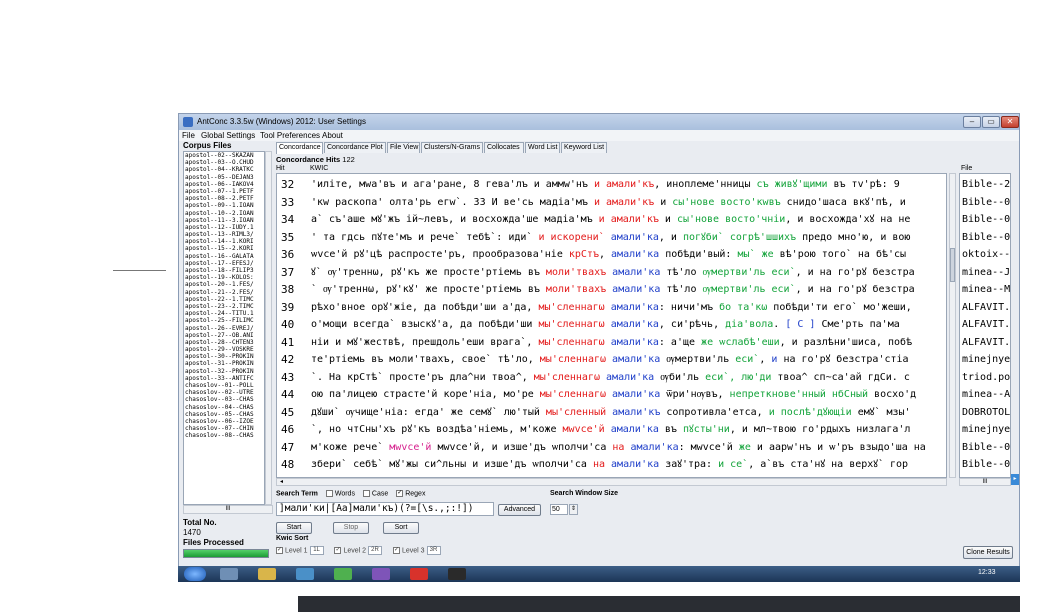 The width and height of the screenshot is (1058, 612). I want to click on sort-button: Sort, so click(401, 528).